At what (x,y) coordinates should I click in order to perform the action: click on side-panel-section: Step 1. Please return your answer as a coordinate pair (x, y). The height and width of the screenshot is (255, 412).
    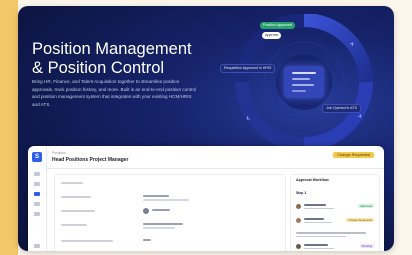
    Looking at the image, I should click on (301, 193).